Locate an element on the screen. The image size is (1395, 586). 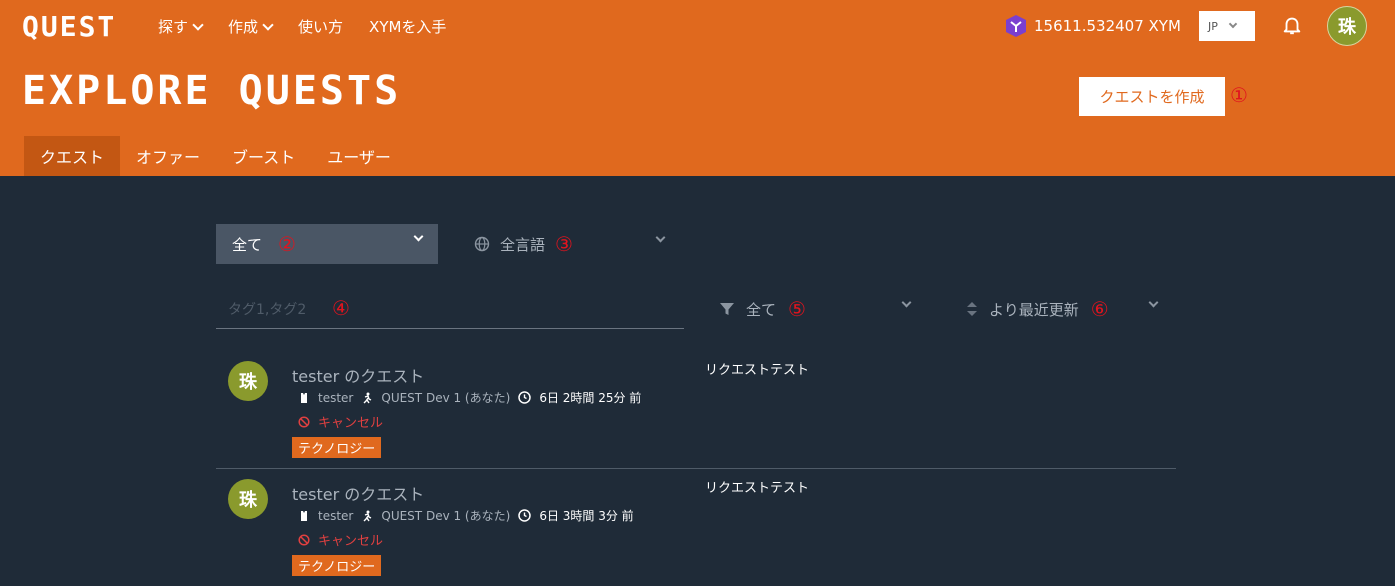
bell-icon is located at coordinates (1292, 25).